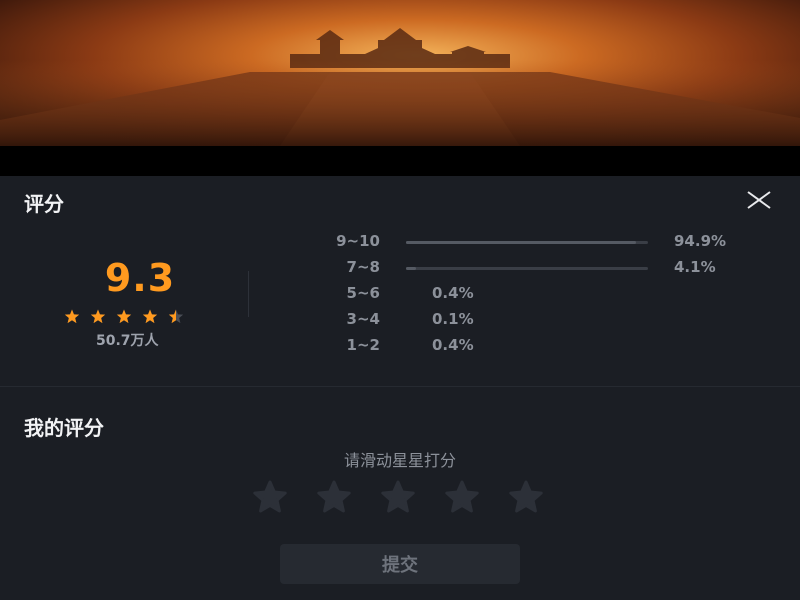 Image resolution: width=800 pixels, height=600 pixels. I want to click on raters-count: 50.7万人, so click(127, 341).